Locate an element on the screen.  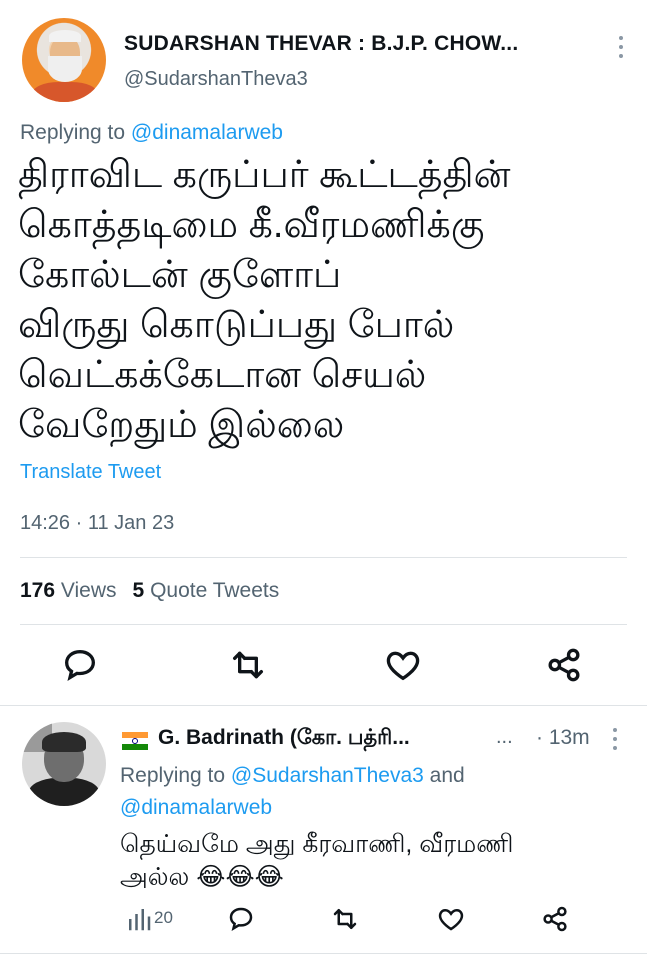
tweet-text-line: திராவிட கருப்பர் கூட்டத்தின் is located at coordinates (264, 175).